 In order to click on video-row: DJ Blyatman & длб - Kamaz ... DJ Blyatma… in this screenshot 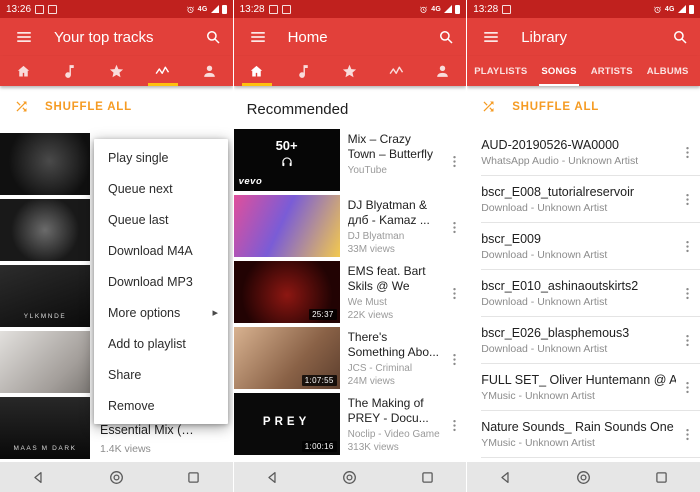, I will do `click(350, 227)`.